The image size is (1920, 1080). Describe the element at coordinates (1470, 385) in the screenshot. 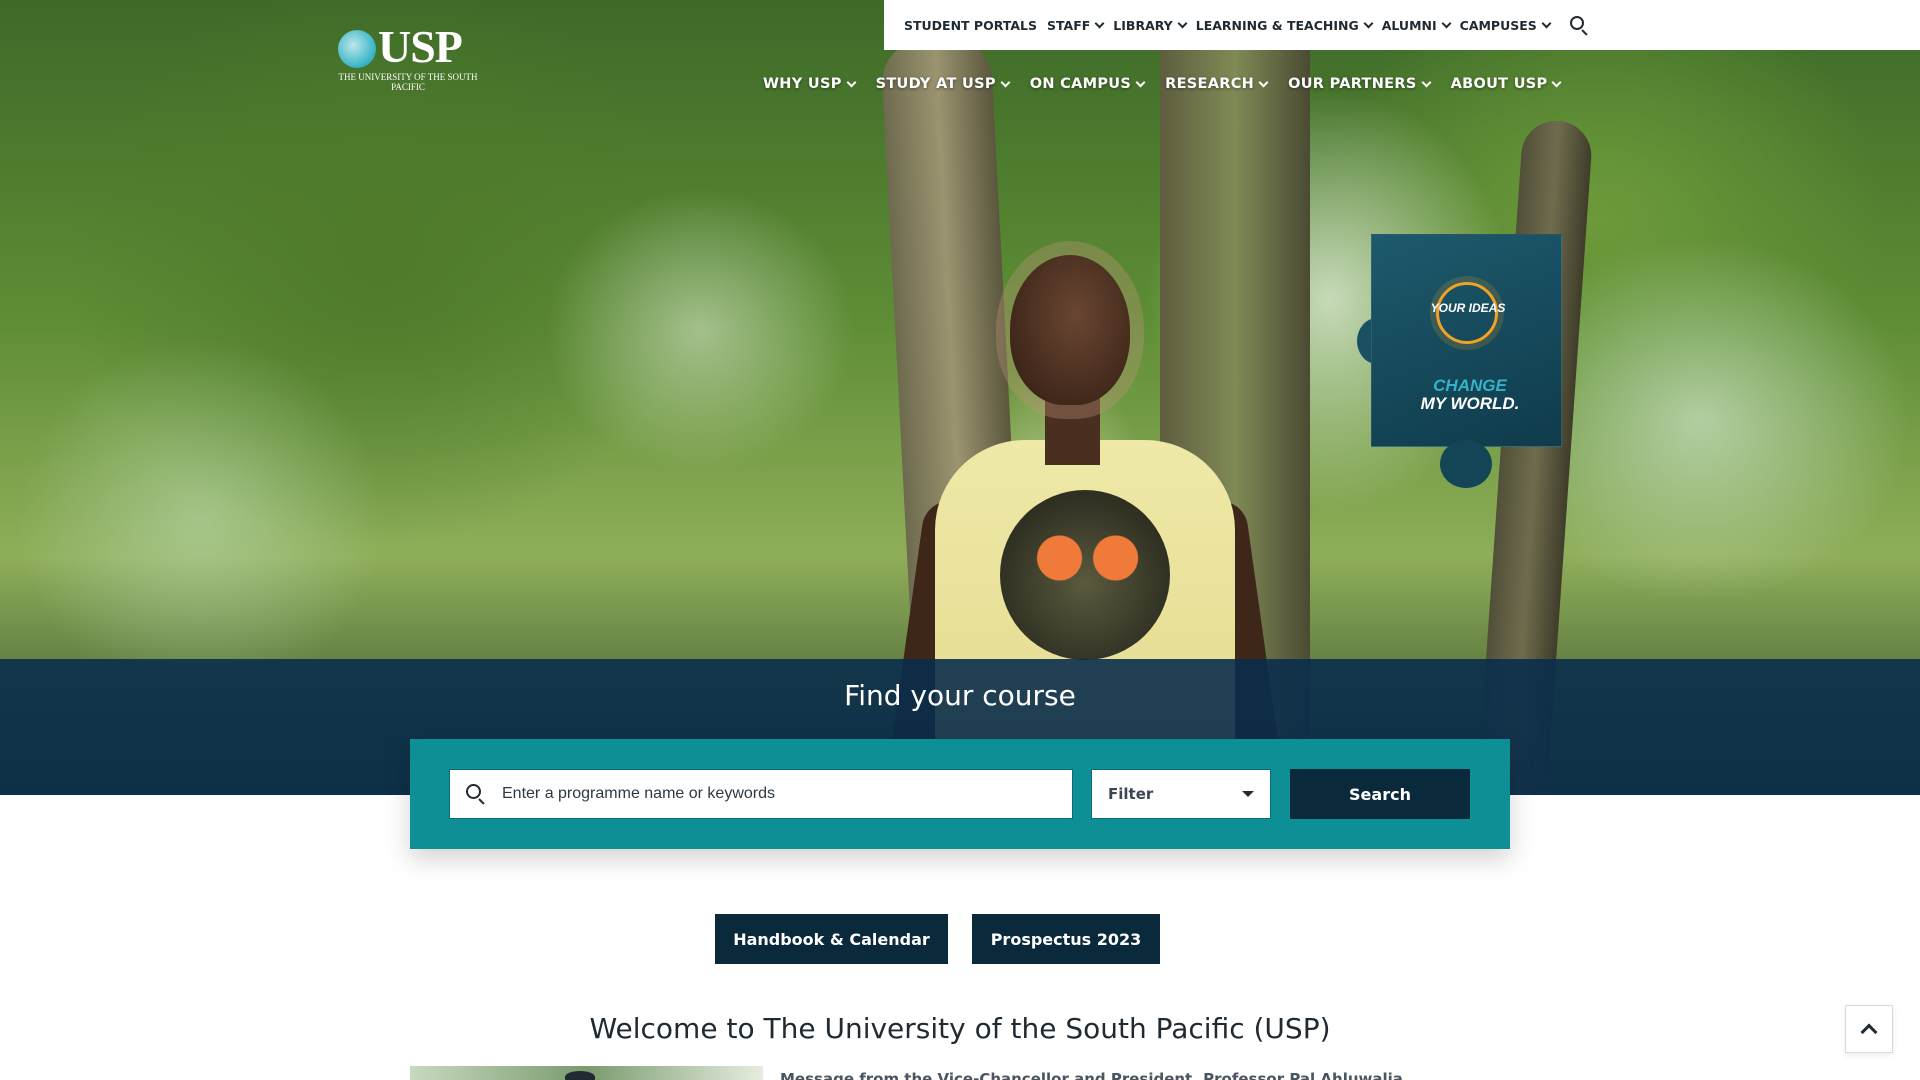

I see `badge-line-2: CHANGE` at that location.